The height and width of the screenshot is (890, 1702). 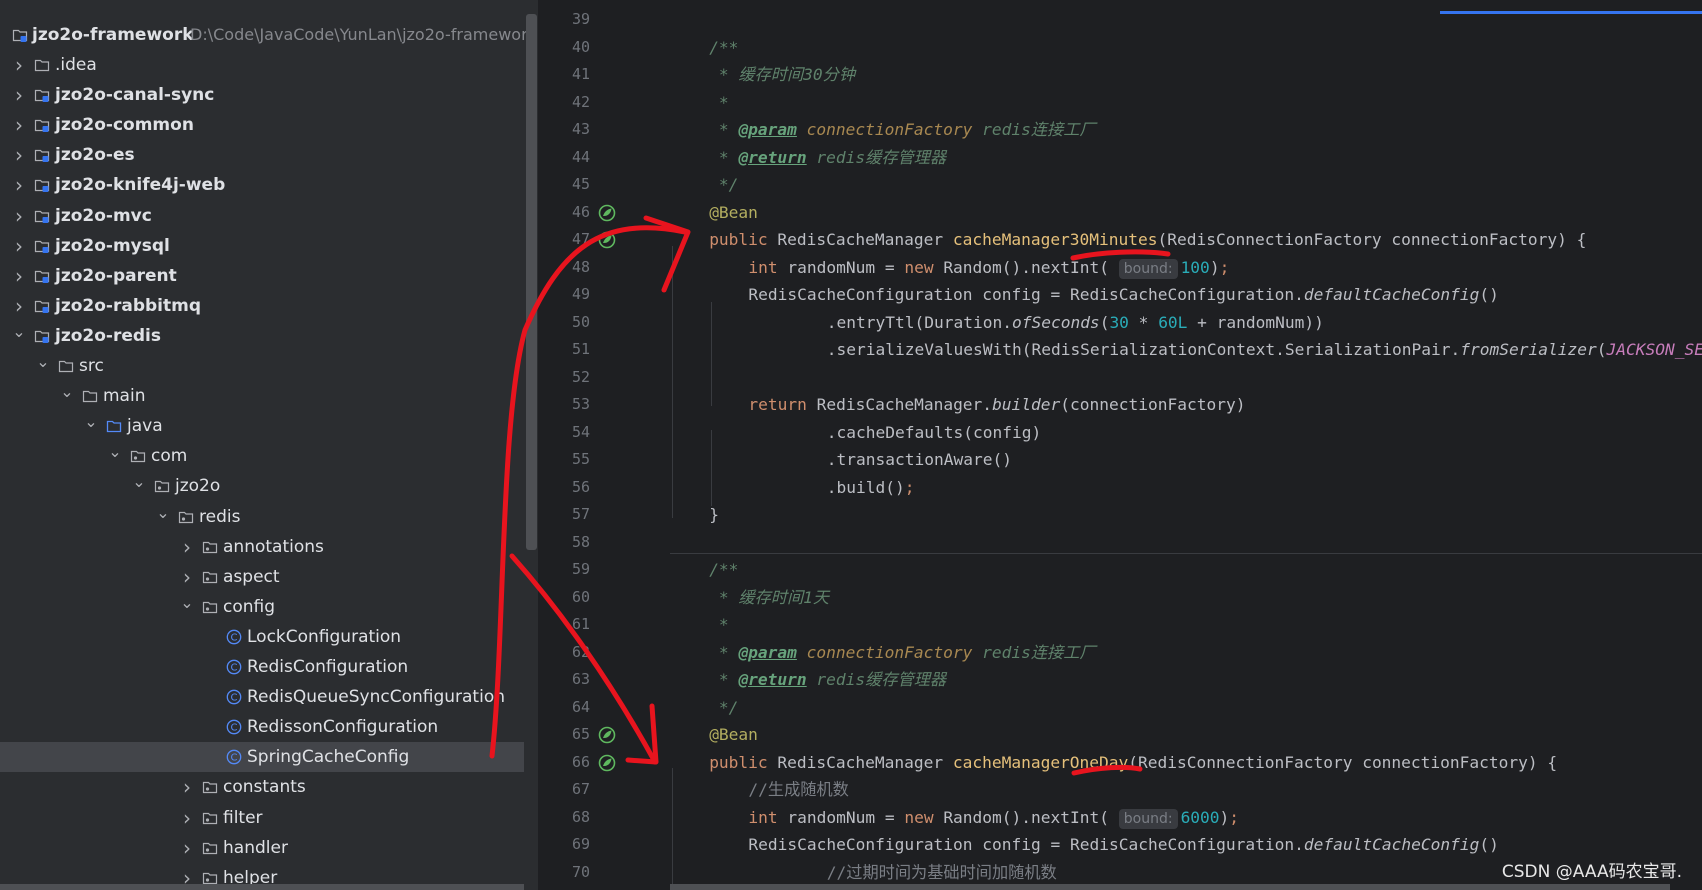 What do you see at coordinates (1170, 887) in the screenshot?
I see `editor-horizontal-scrollbar` at bounding box center [1170, 887].